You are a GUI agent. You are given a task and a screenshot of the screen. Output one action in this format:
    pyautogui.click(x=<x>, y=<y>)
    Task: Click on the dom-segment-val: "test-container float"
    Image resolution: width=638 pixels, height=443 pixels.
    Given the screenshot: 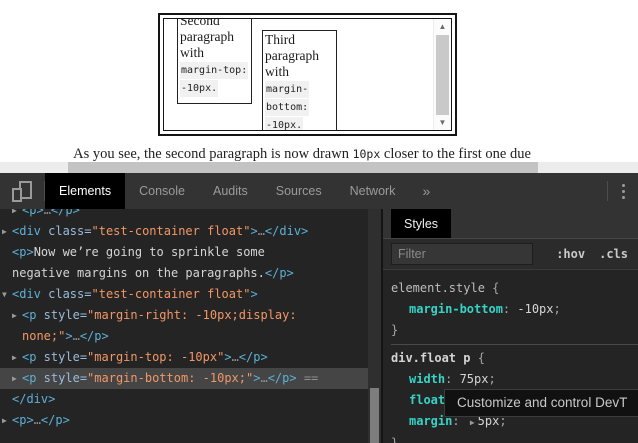 What is the action you would take?
    pyautogui.click(x=171, y=231)
    